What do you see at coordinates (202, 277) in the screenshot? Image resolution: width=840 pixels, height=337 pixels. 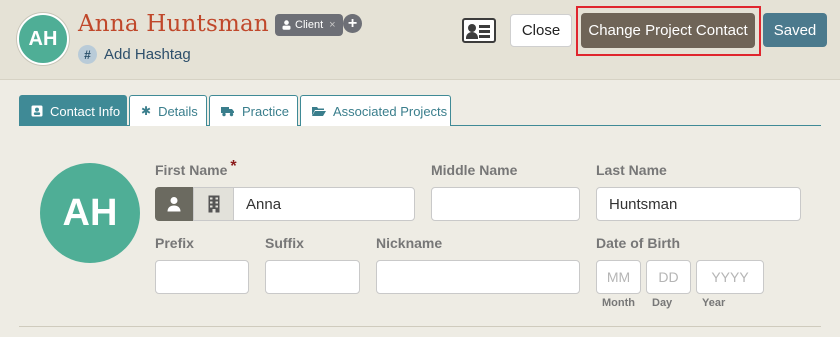 I see `prefix-input` at bounding box center [202, 277].